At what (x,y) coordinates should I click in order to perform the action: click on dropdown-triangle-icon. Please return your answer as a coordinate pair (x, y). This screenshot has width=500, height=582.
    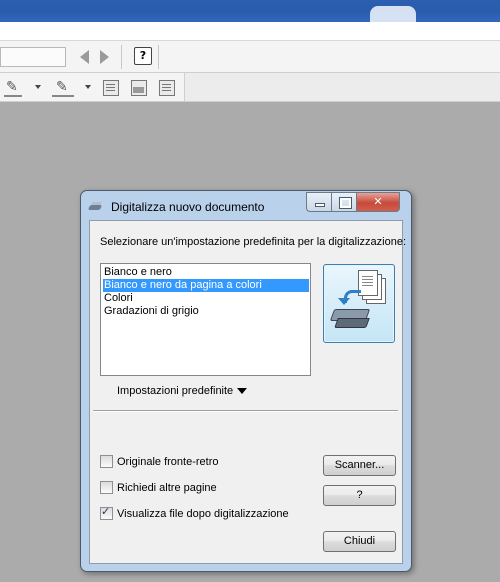
    Looking at the image, I should click on (242, 391).